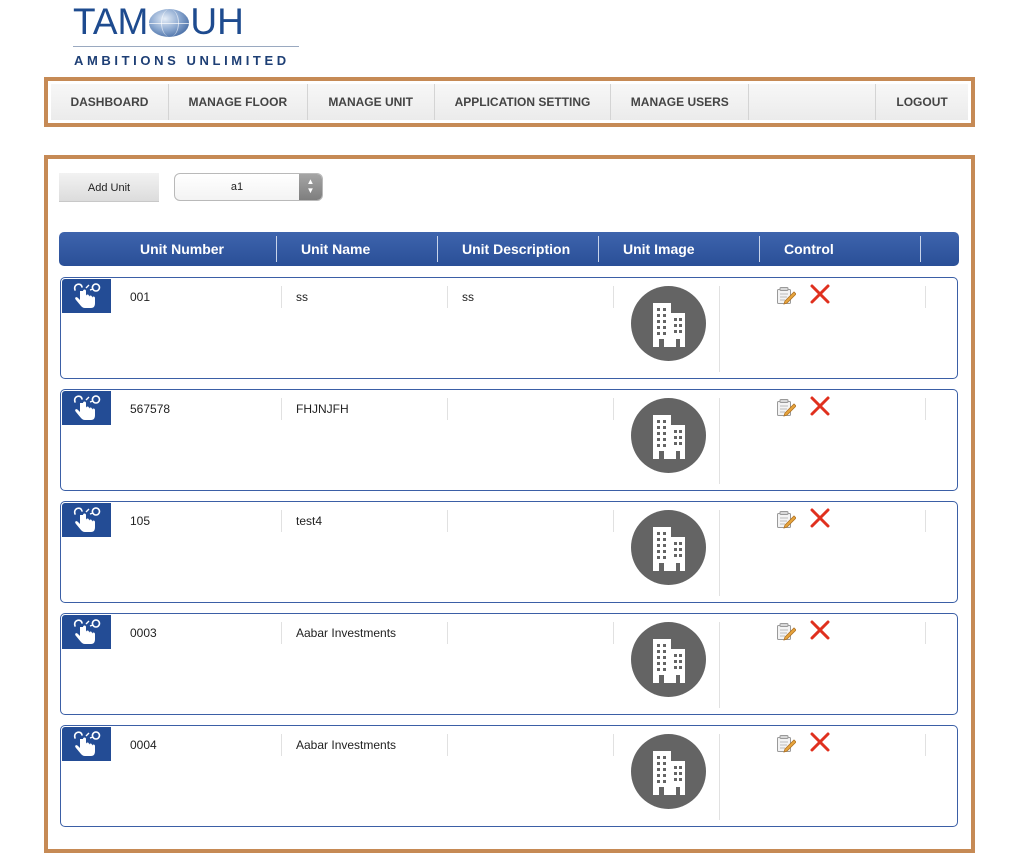 The image size is (1013, 853). Describe the element at coordinates (109, 187) in the screenshot. I see `add-unit-button: Add Unit` at that location.